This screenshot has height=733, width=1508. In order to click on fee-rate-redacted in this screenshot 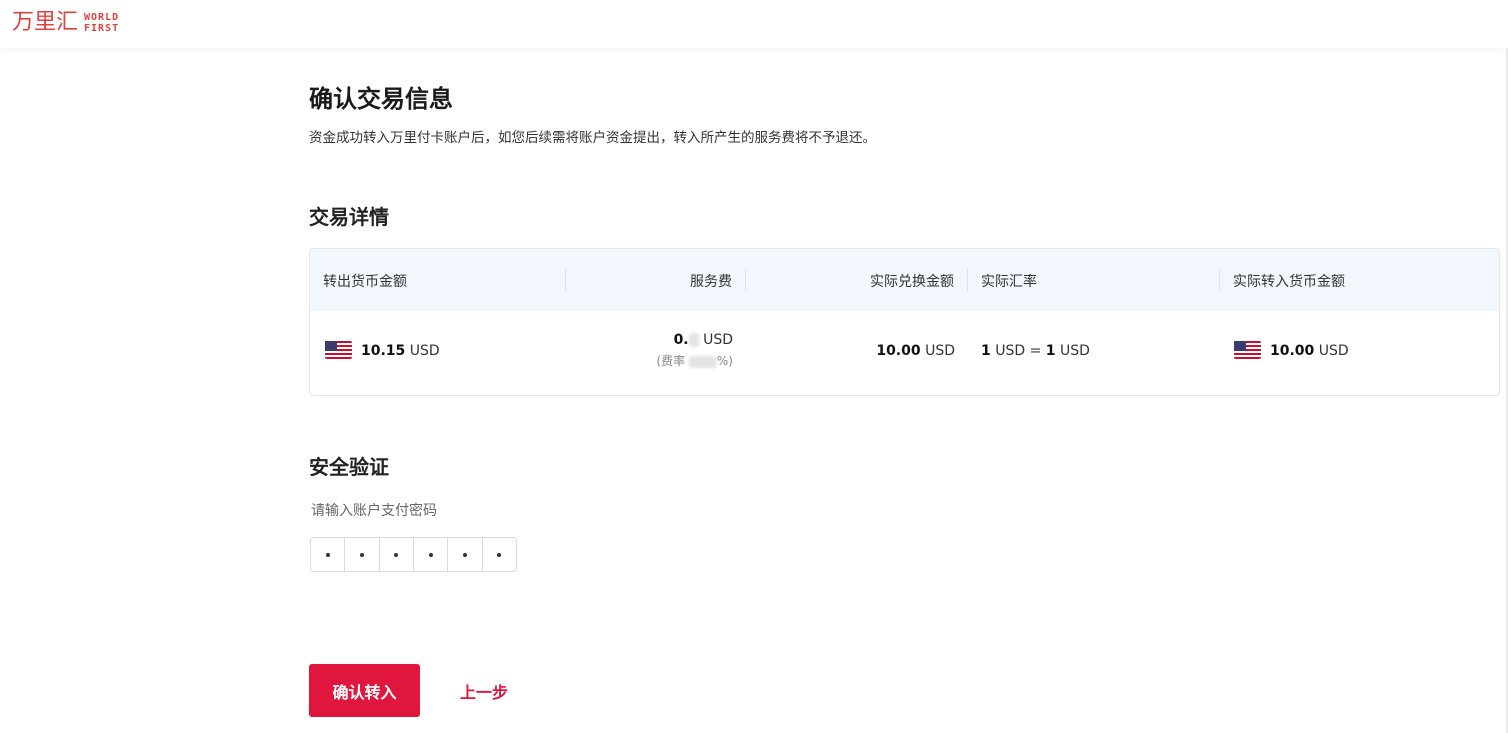, I will do `click(702, 361)`.